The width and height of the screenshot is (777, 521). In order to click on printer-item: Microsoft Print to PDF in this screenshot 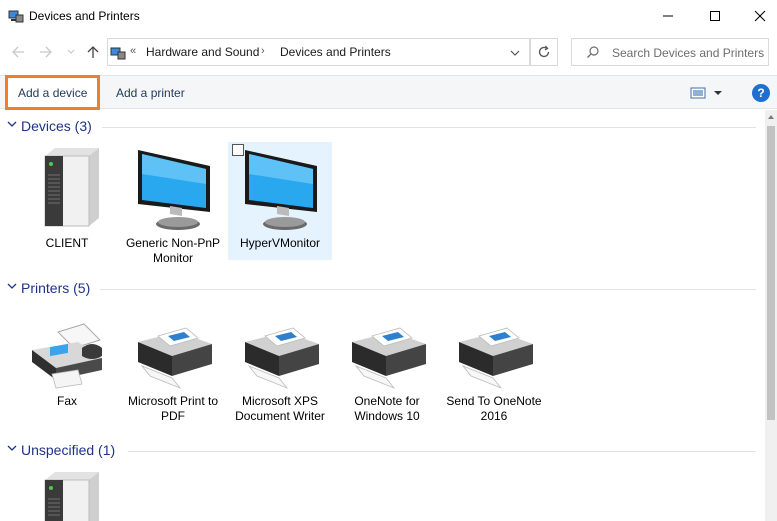, I will do `click(173, 376)`.